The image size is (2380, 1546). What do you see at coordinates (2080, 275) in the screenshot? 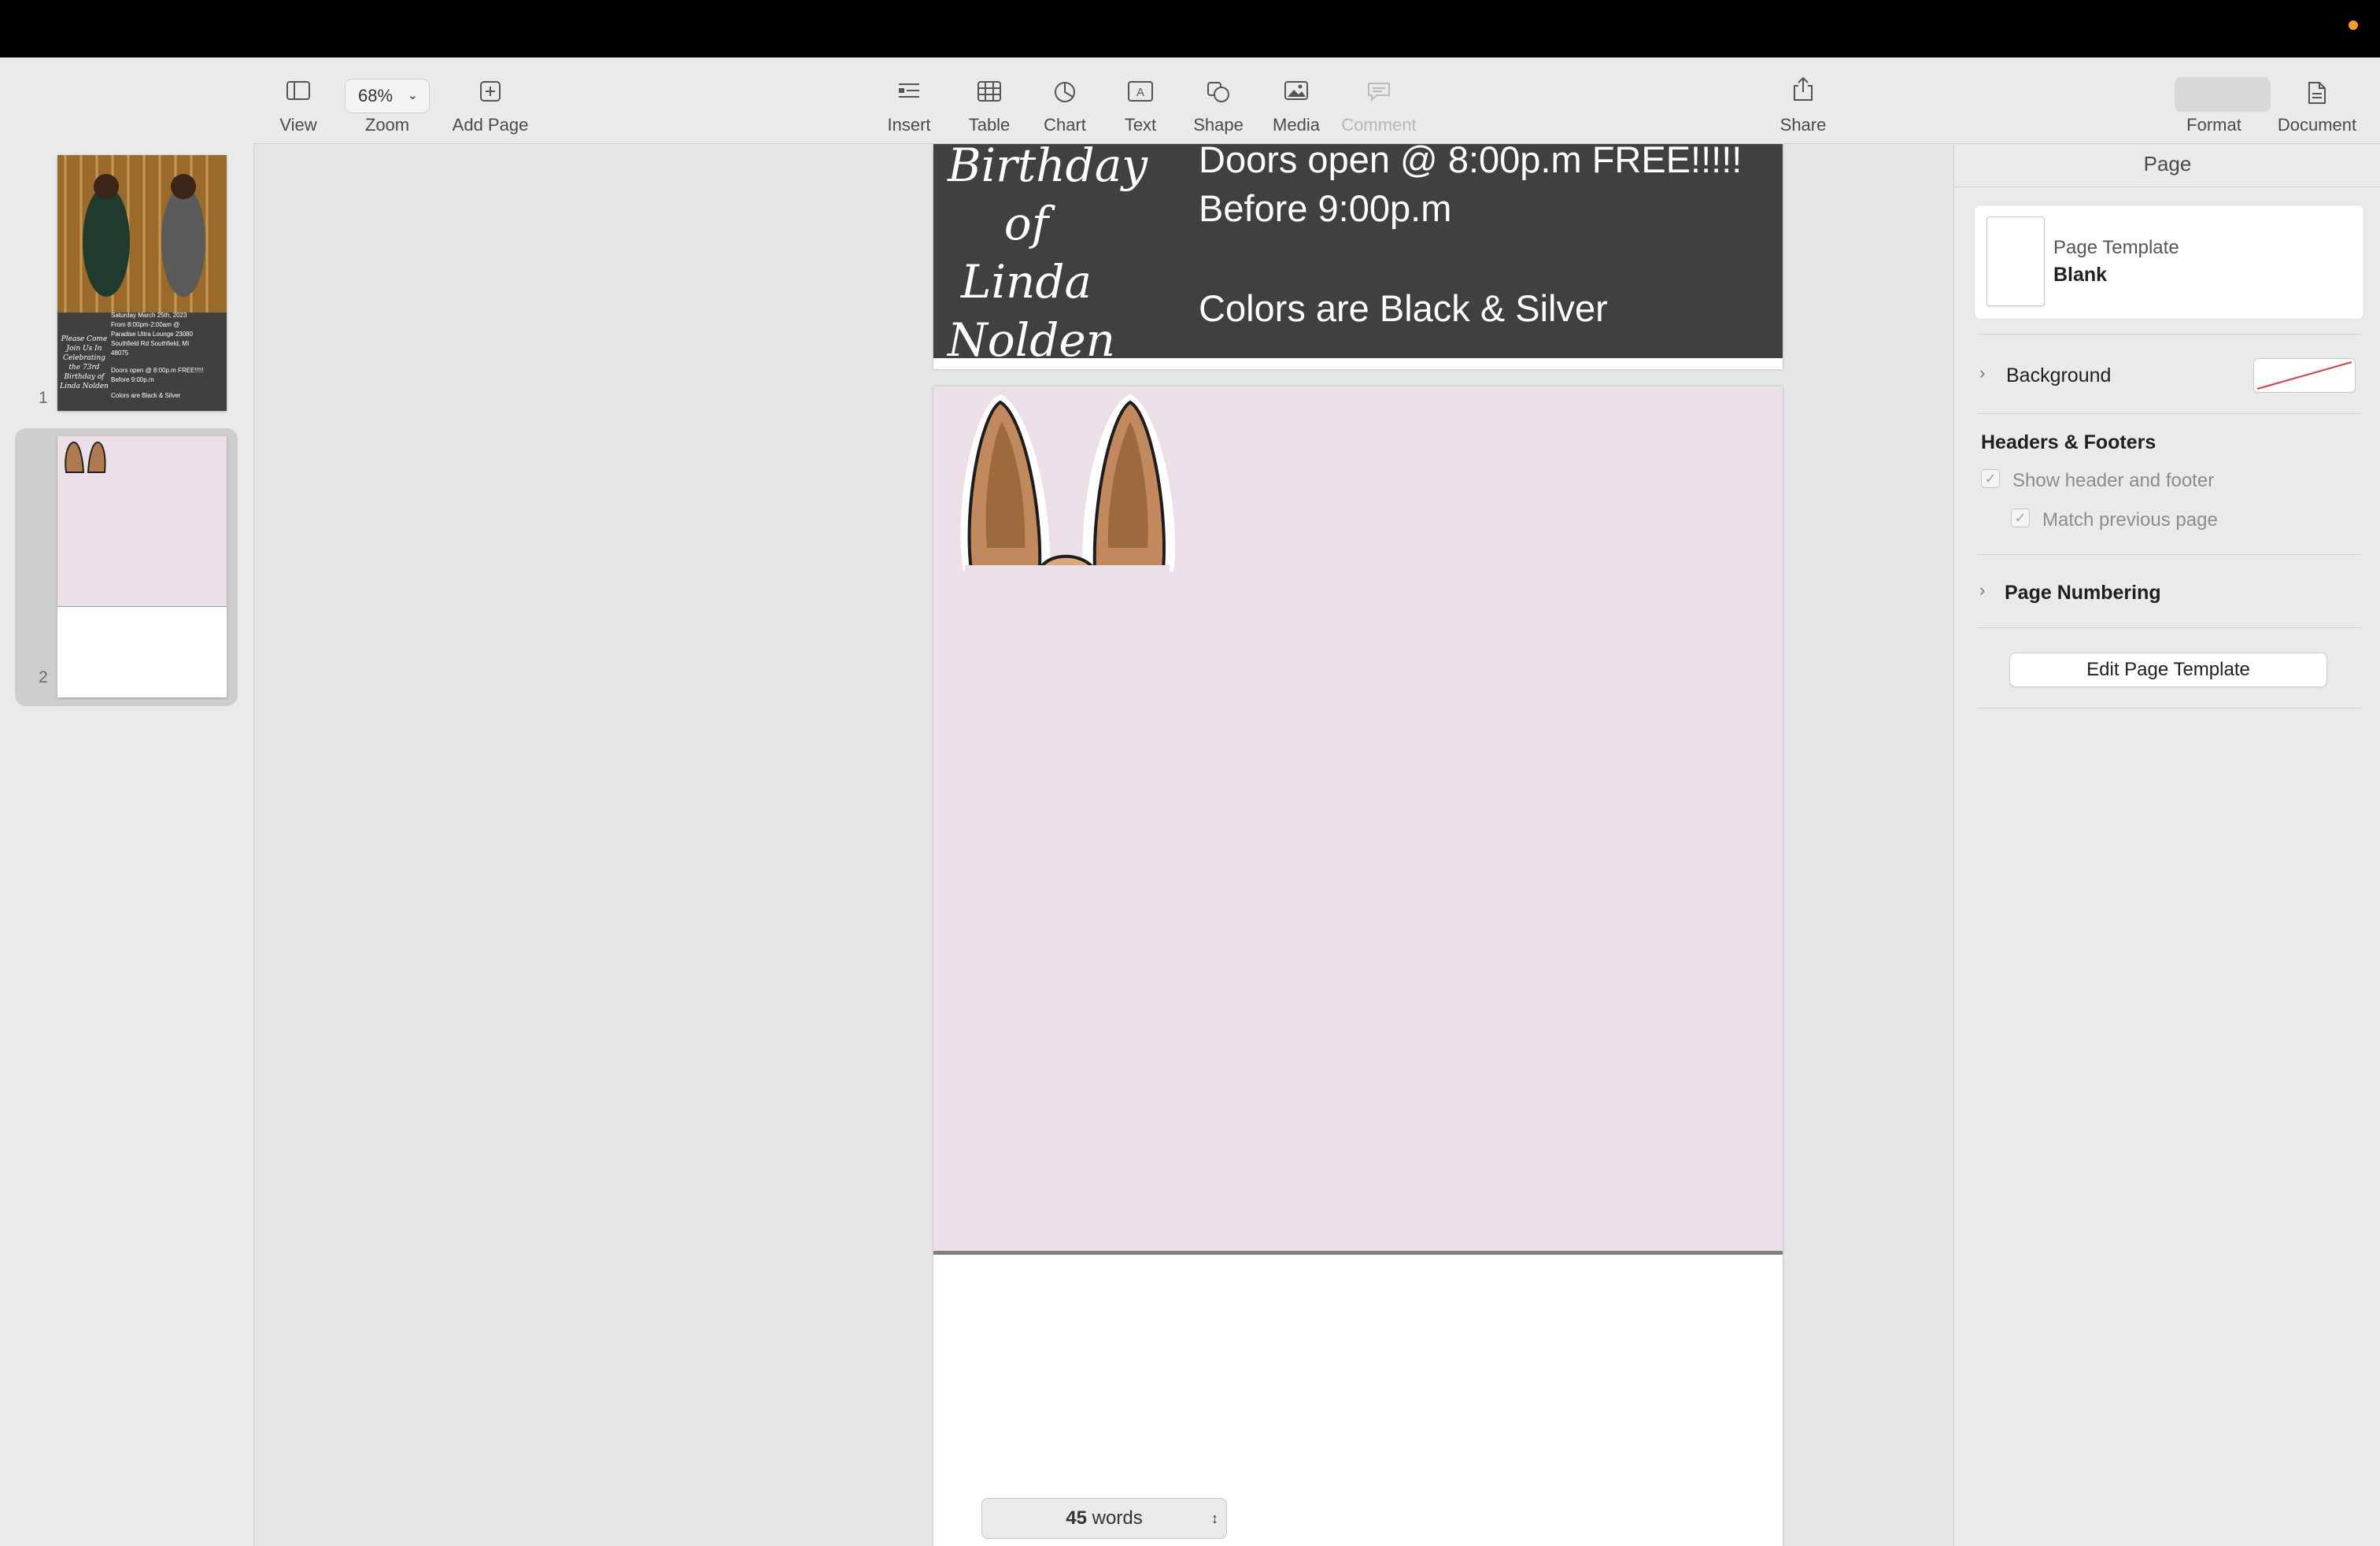
I see `template-value: Blank` at bounding box center [2080, 275].